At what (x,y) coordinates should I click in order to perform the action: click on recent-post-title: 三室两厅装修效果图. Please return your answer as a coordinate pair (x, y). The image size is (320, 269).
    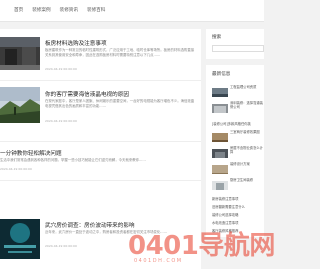
    Looking at the image, I should click on (248, 136).